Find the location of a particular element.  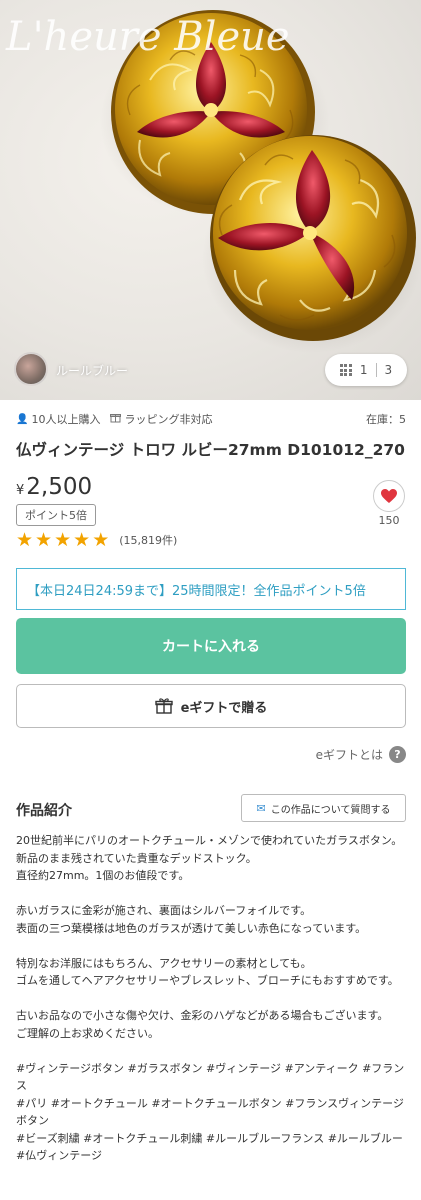

pager-divider is located at coordinates (376, 370).